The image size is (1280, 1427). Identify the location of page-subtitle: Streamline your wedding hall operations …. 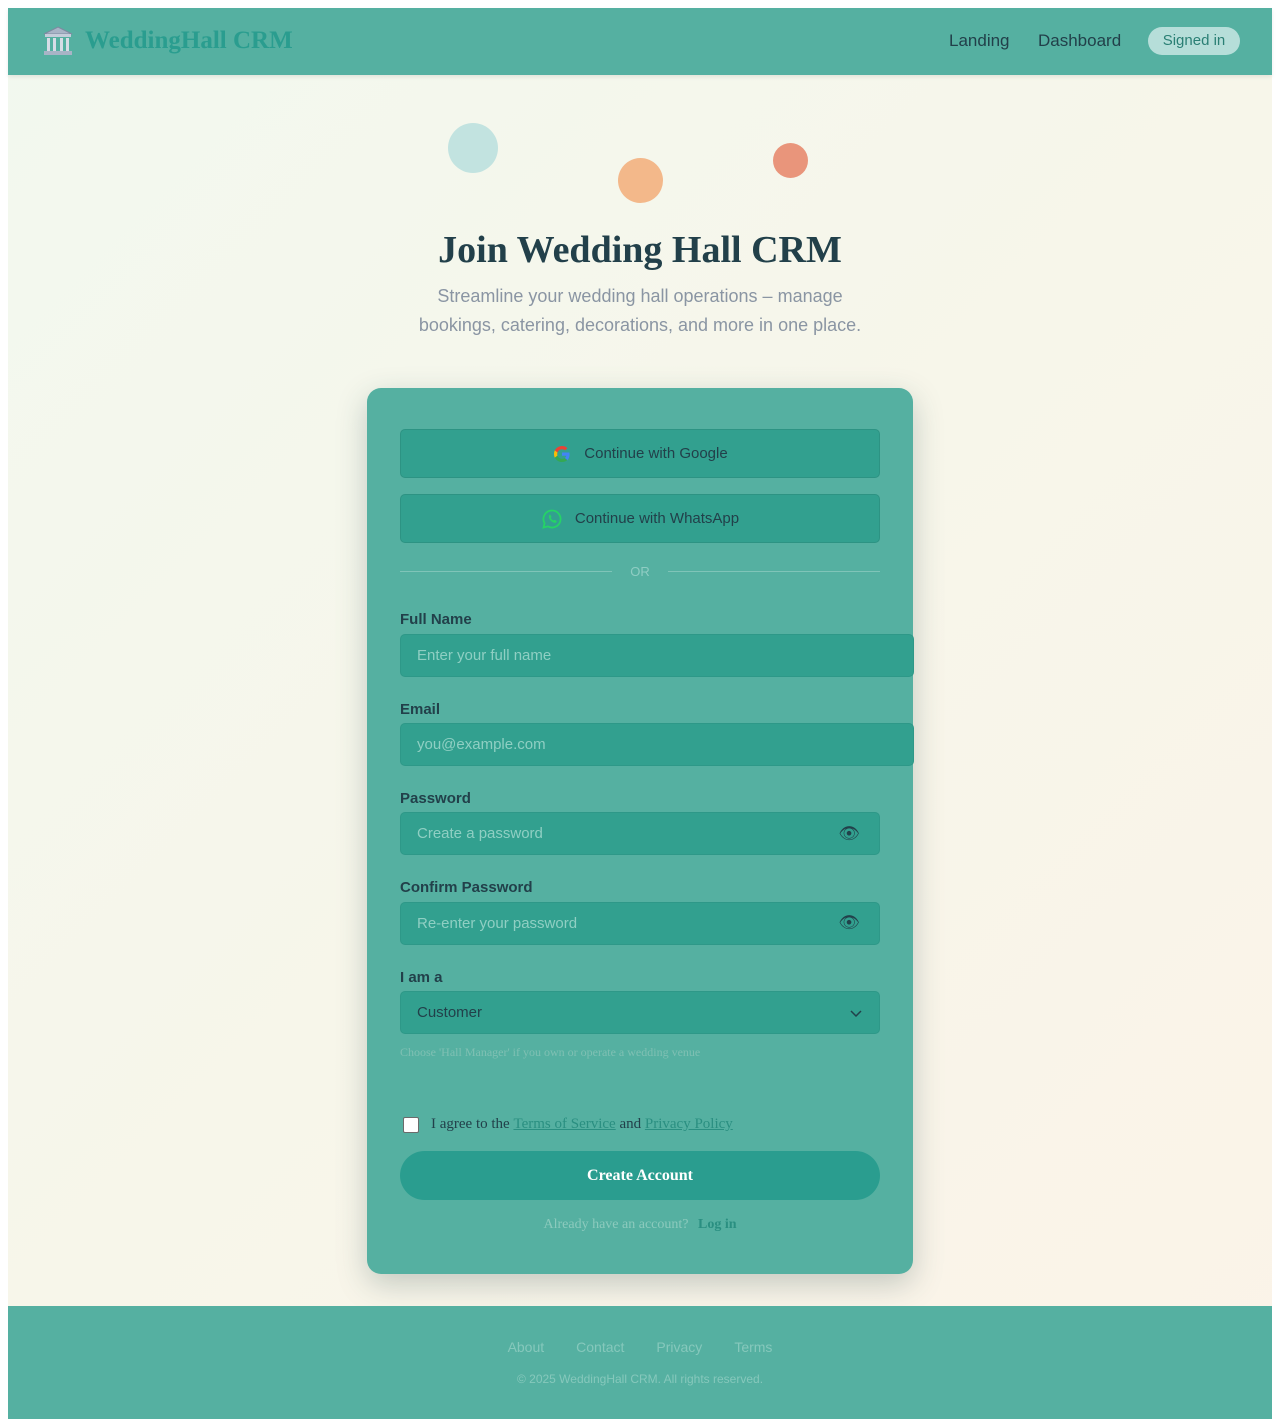
(640, 310).